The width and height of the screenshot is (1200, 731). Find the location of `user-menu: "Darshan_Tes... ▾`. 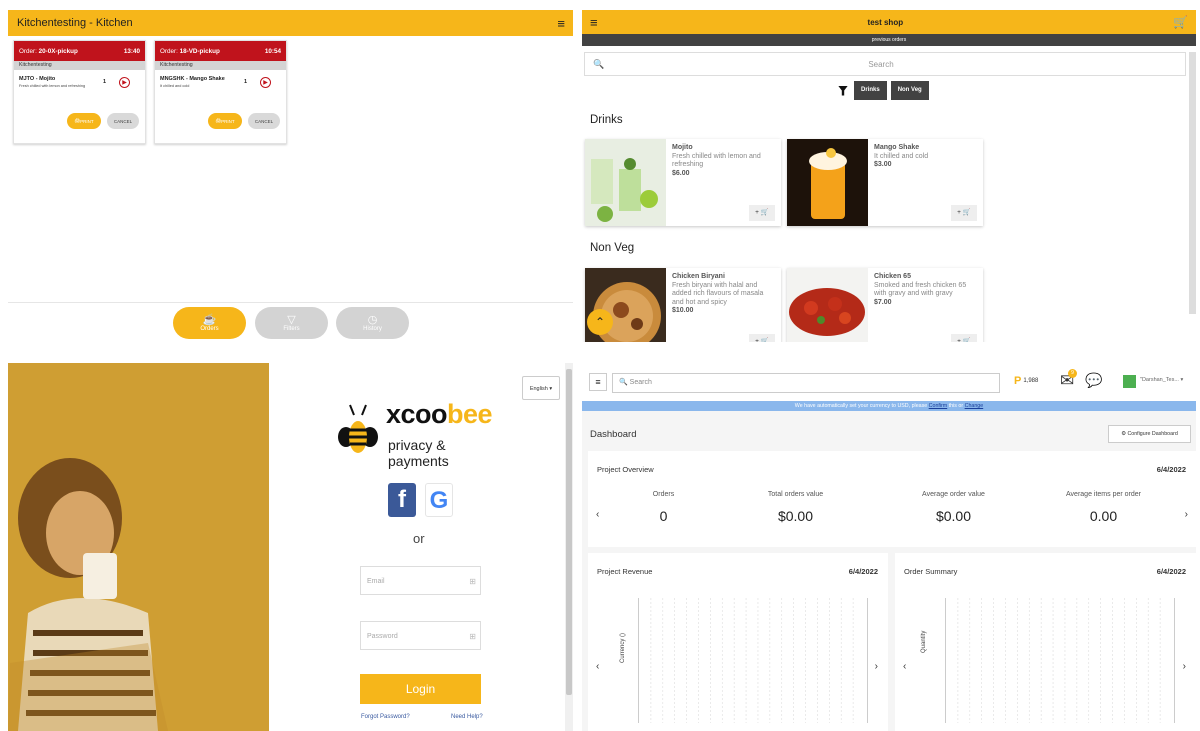

user-menu: "Darshan_Tes... ▾ is located at coordinates (1161, 380).